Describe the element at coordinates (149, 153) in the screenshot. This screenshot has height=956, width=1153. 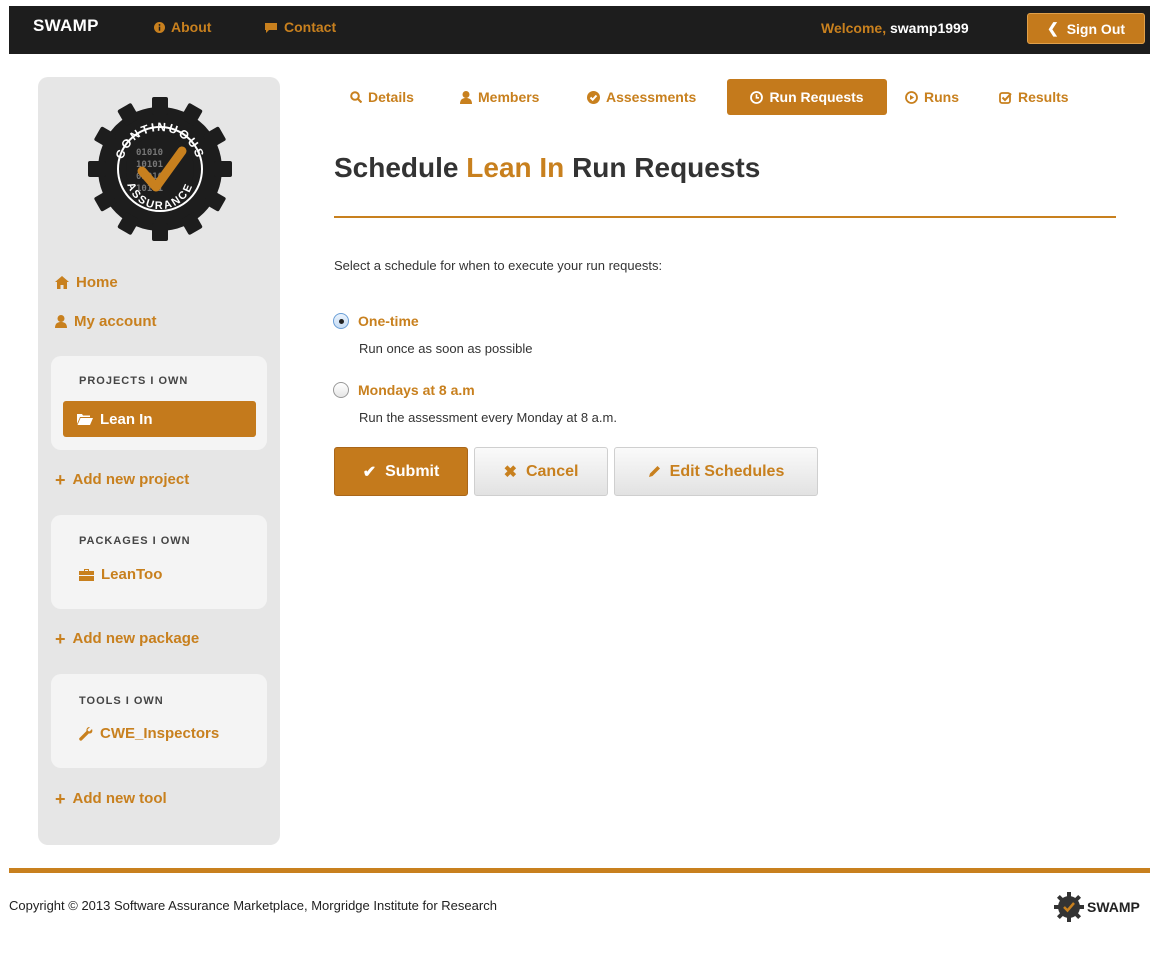
I see `svg-text: 01010` at that location.